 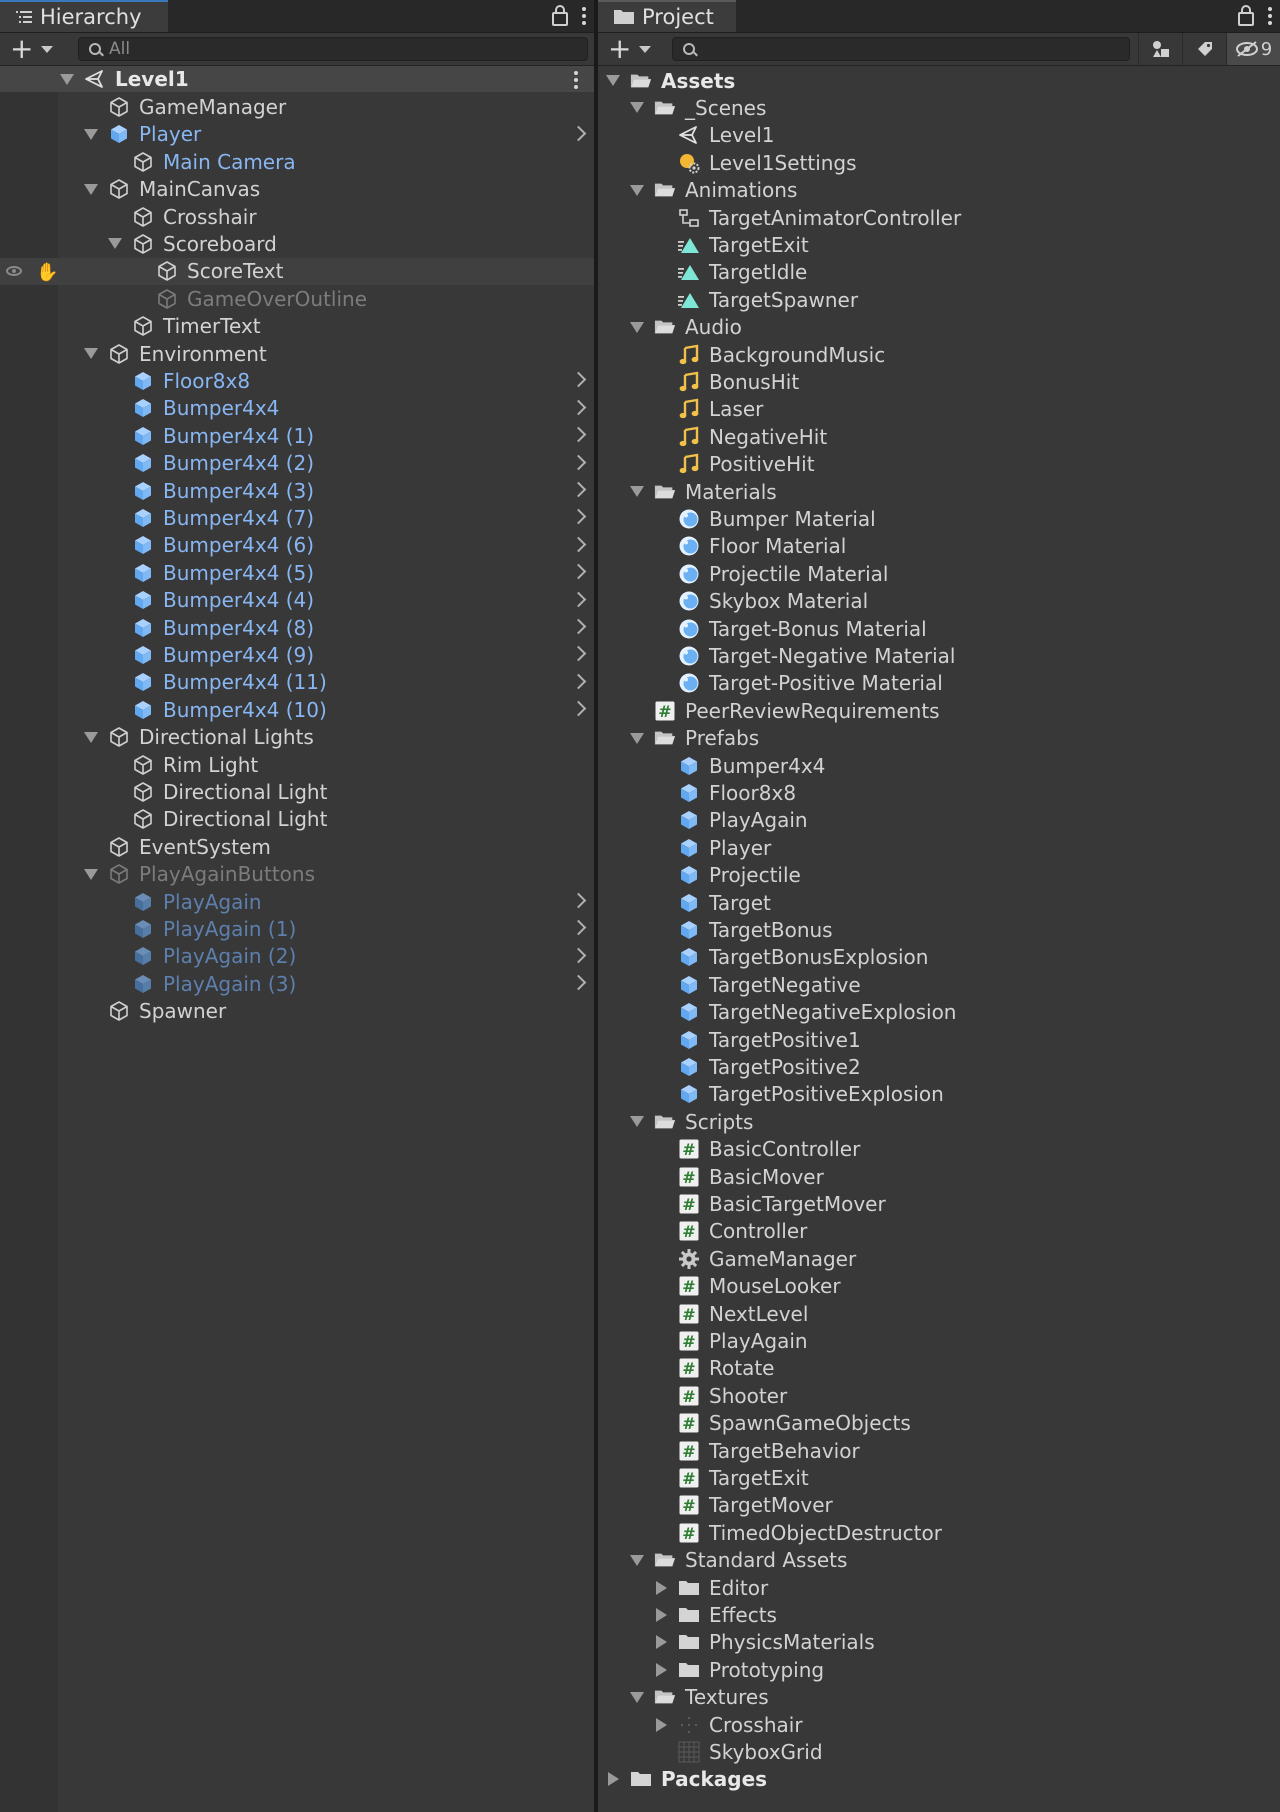 What do you see at coordinates (939, 765) in the screenshot?
I see `project-row: Bumper4x4` at bounding box center [939, 765].